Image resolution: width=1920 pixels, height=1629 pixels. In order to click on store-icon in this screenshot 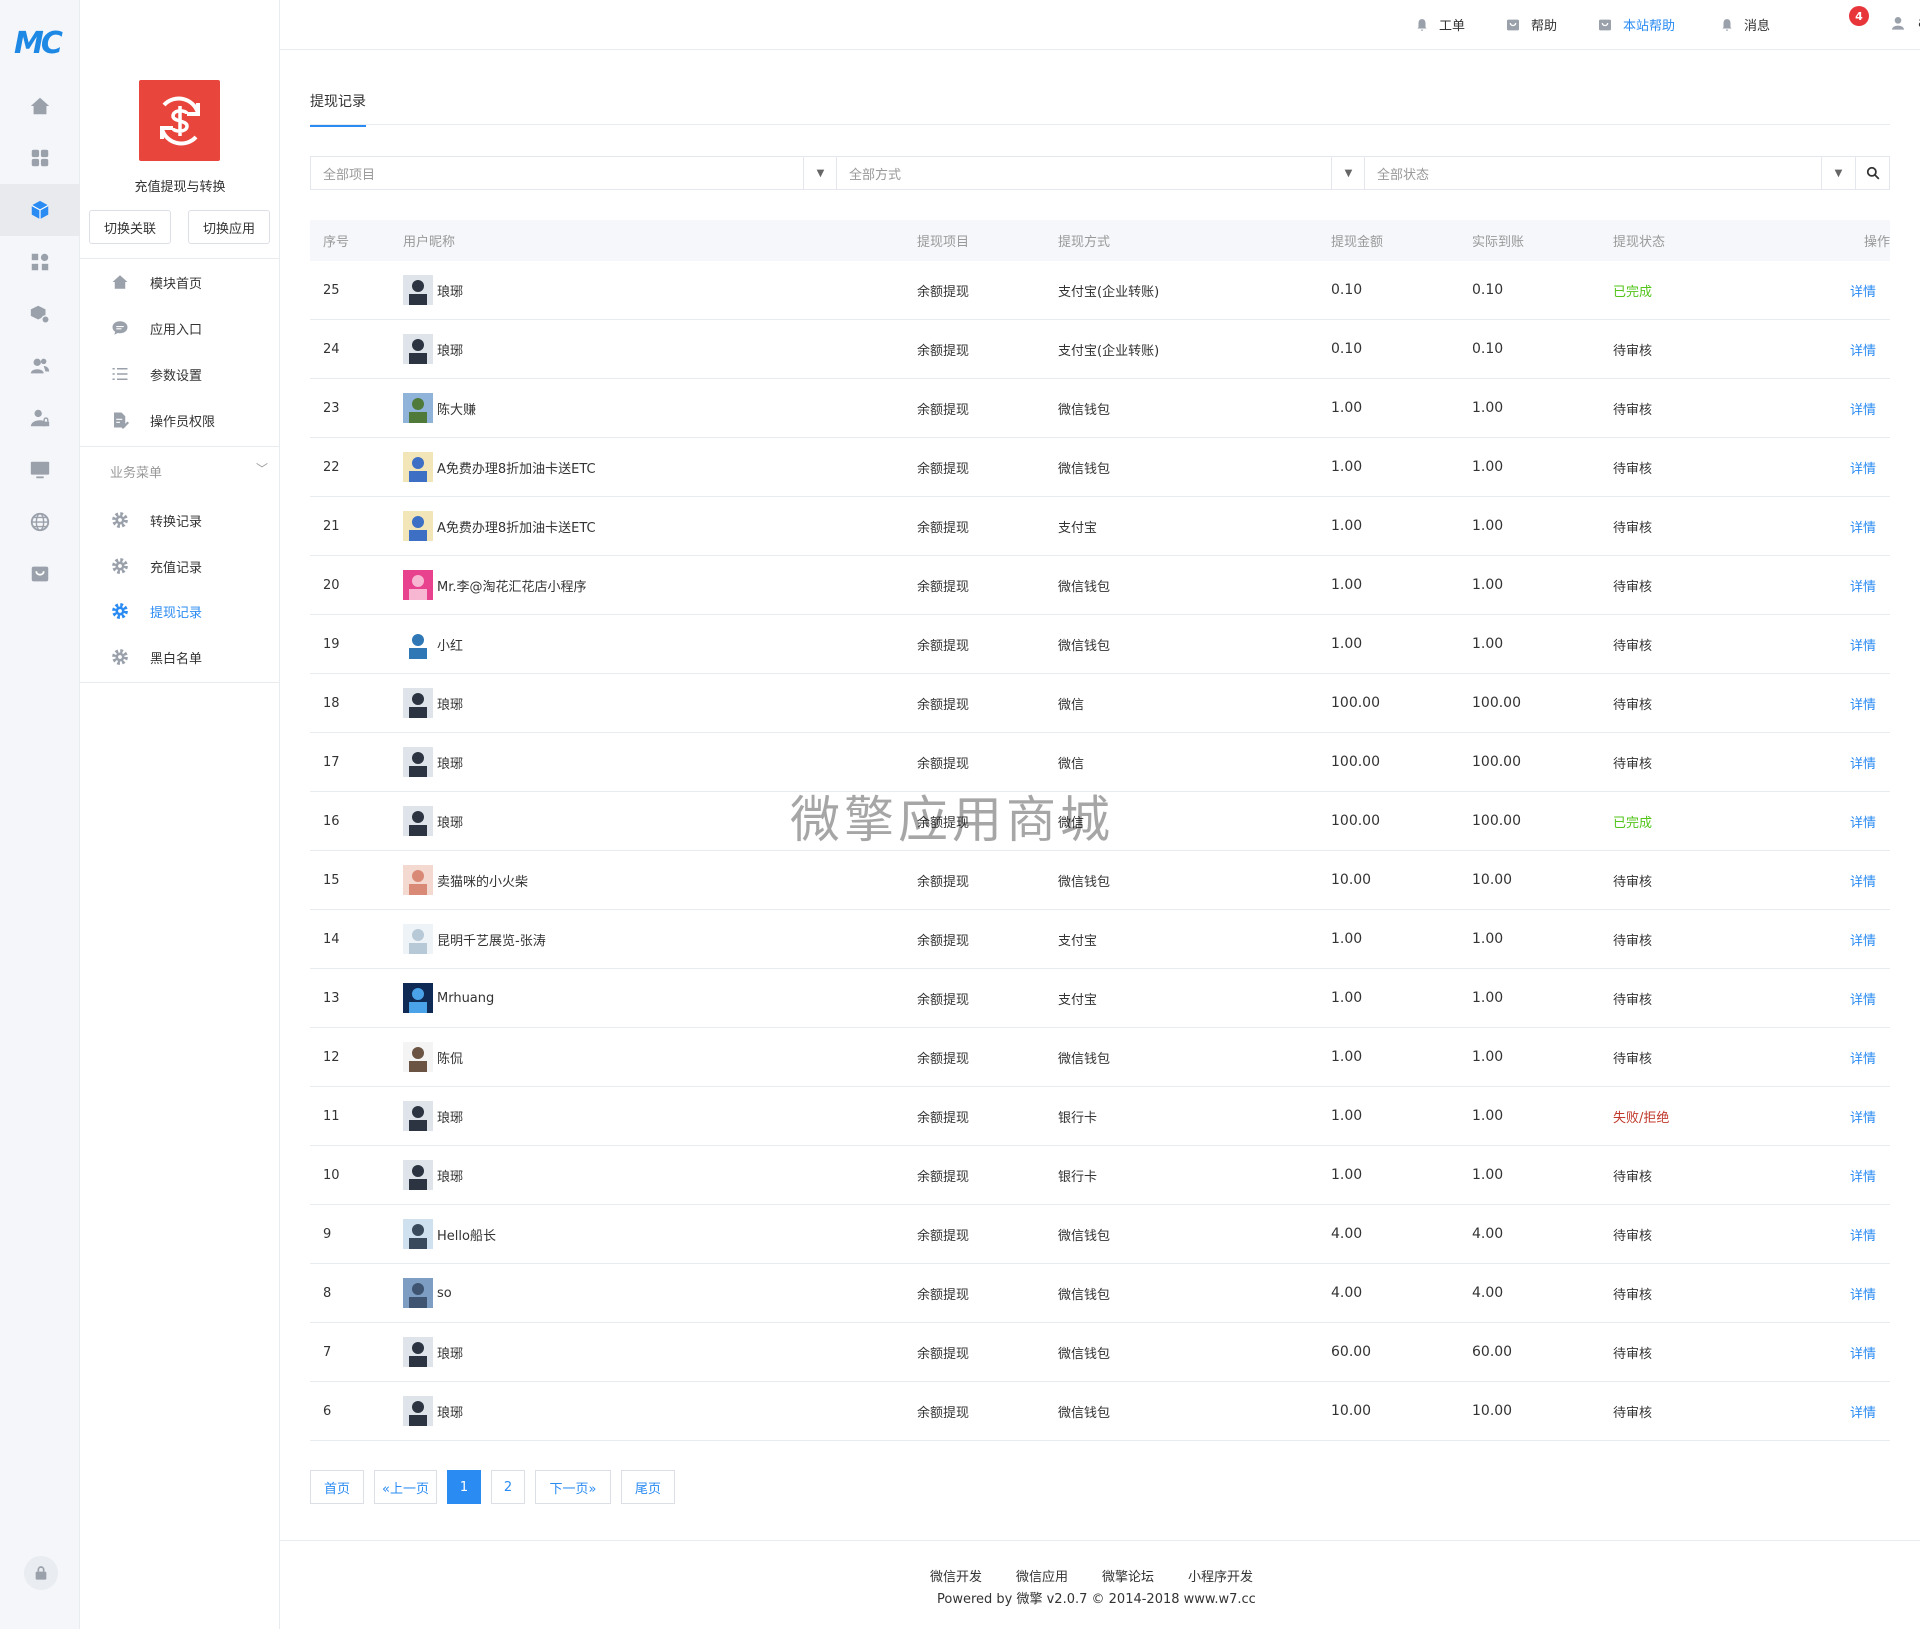, I will do `click(40, 574)`.